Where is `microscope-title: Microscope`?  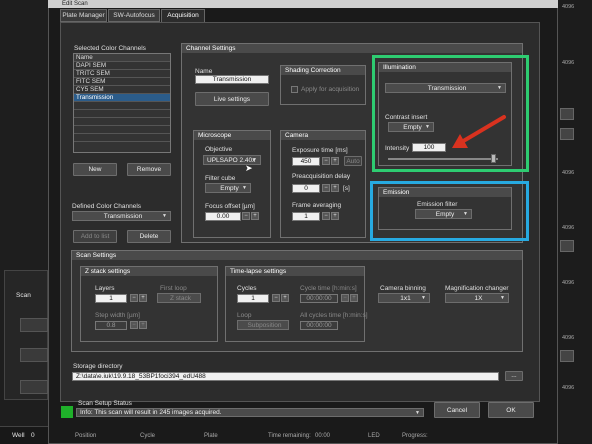 microscope-title: Microscope is located at coordinates (232, 135).